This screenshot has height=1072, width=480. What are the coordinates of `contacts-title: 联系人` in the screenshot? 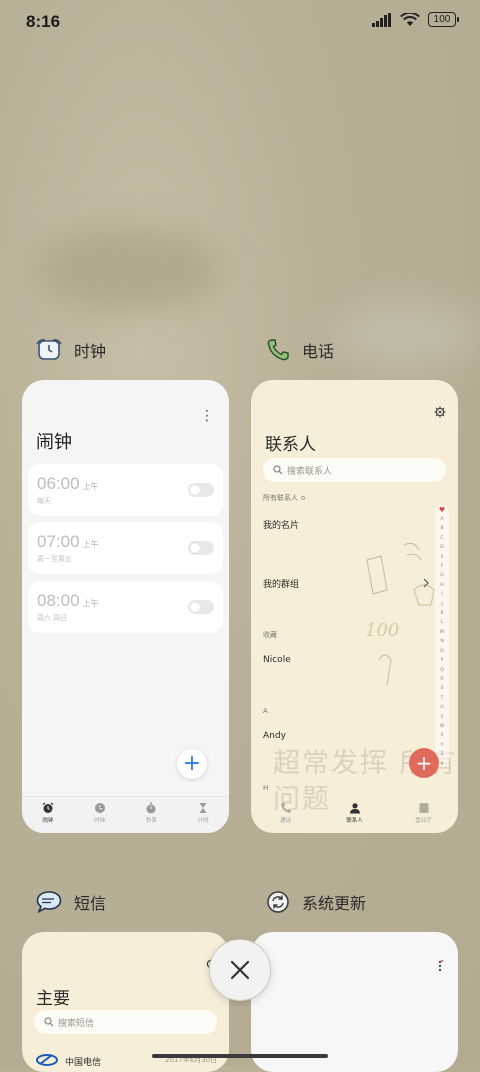 It's located at (290, 445).